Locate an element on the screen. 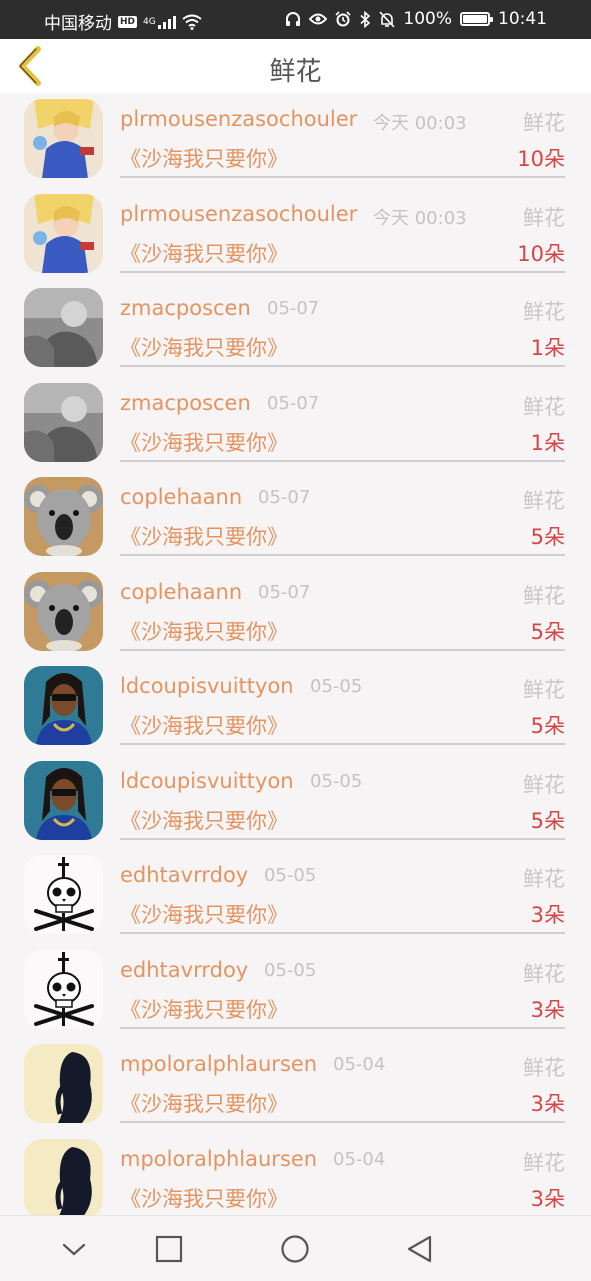 The height and width of the screenshot is (1281, 591). grey-photo-avatar-image is located at coordinates (63, 327).